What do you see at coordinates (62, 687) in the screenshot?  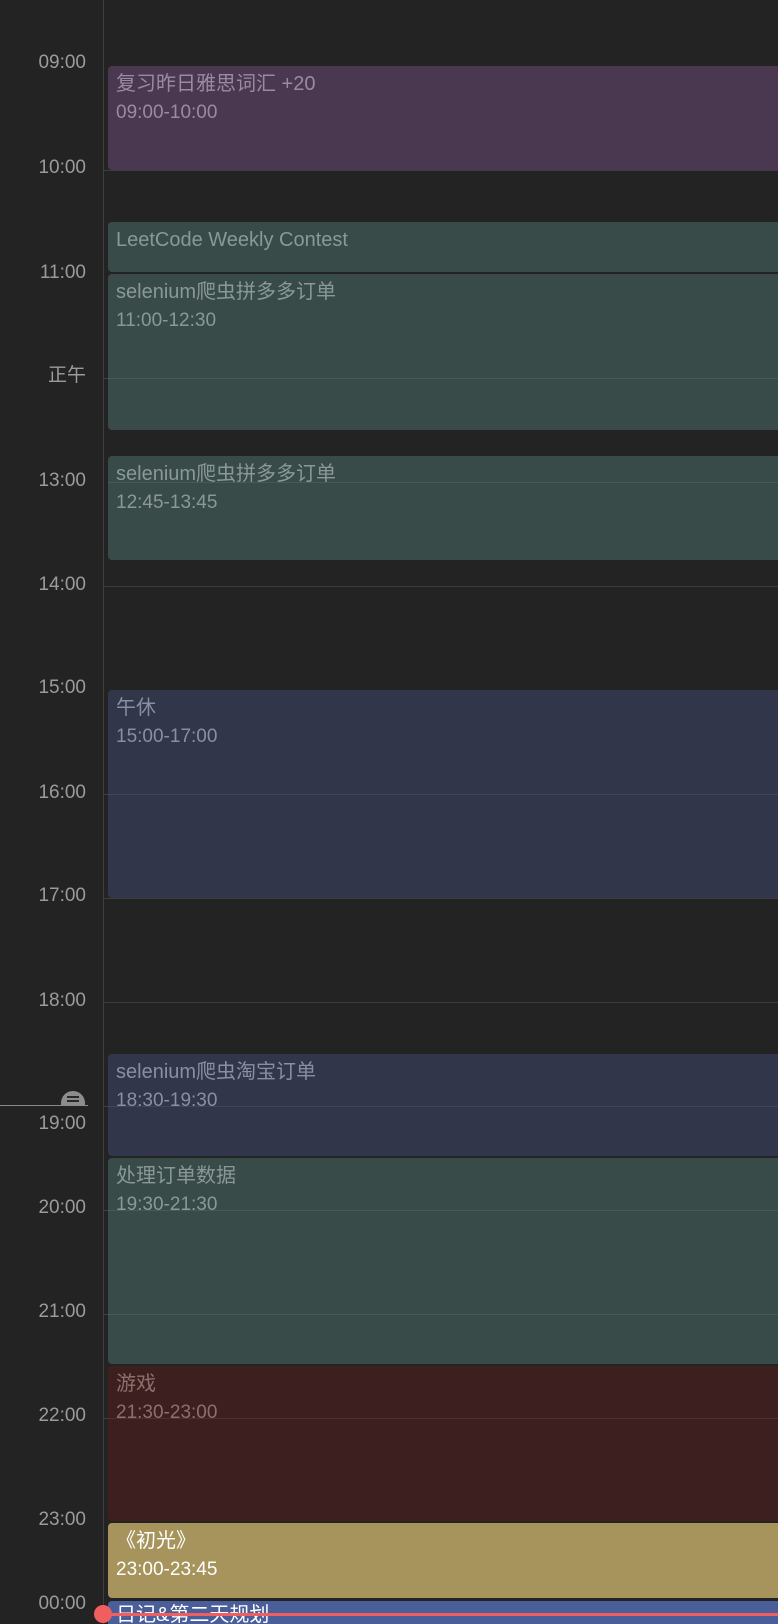 I see `hour-label: 15:00` at bounding box center [62, 687].